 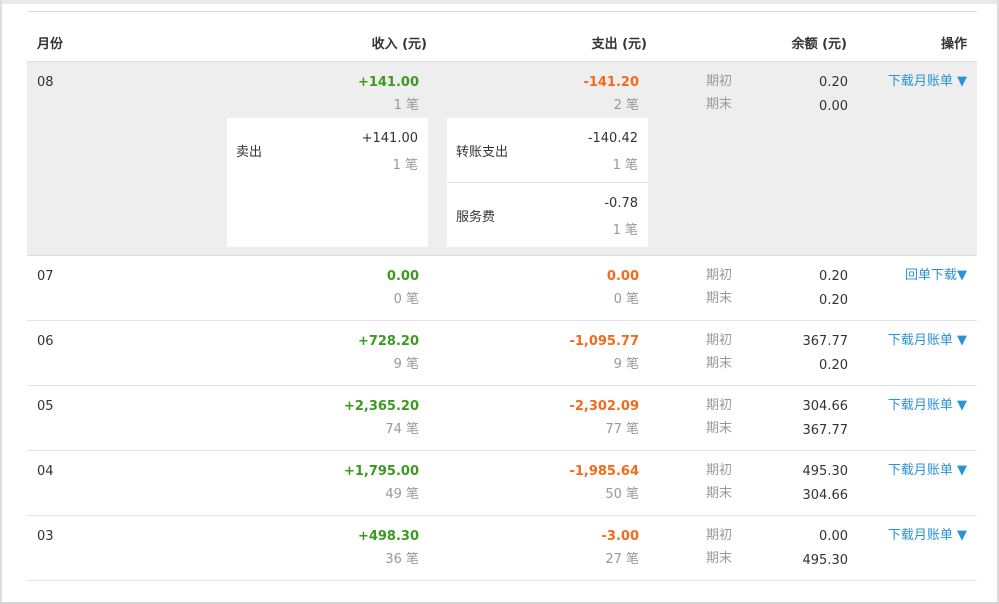 I want to click on balance-end-value: 495.30, so click(x=825, y=560).